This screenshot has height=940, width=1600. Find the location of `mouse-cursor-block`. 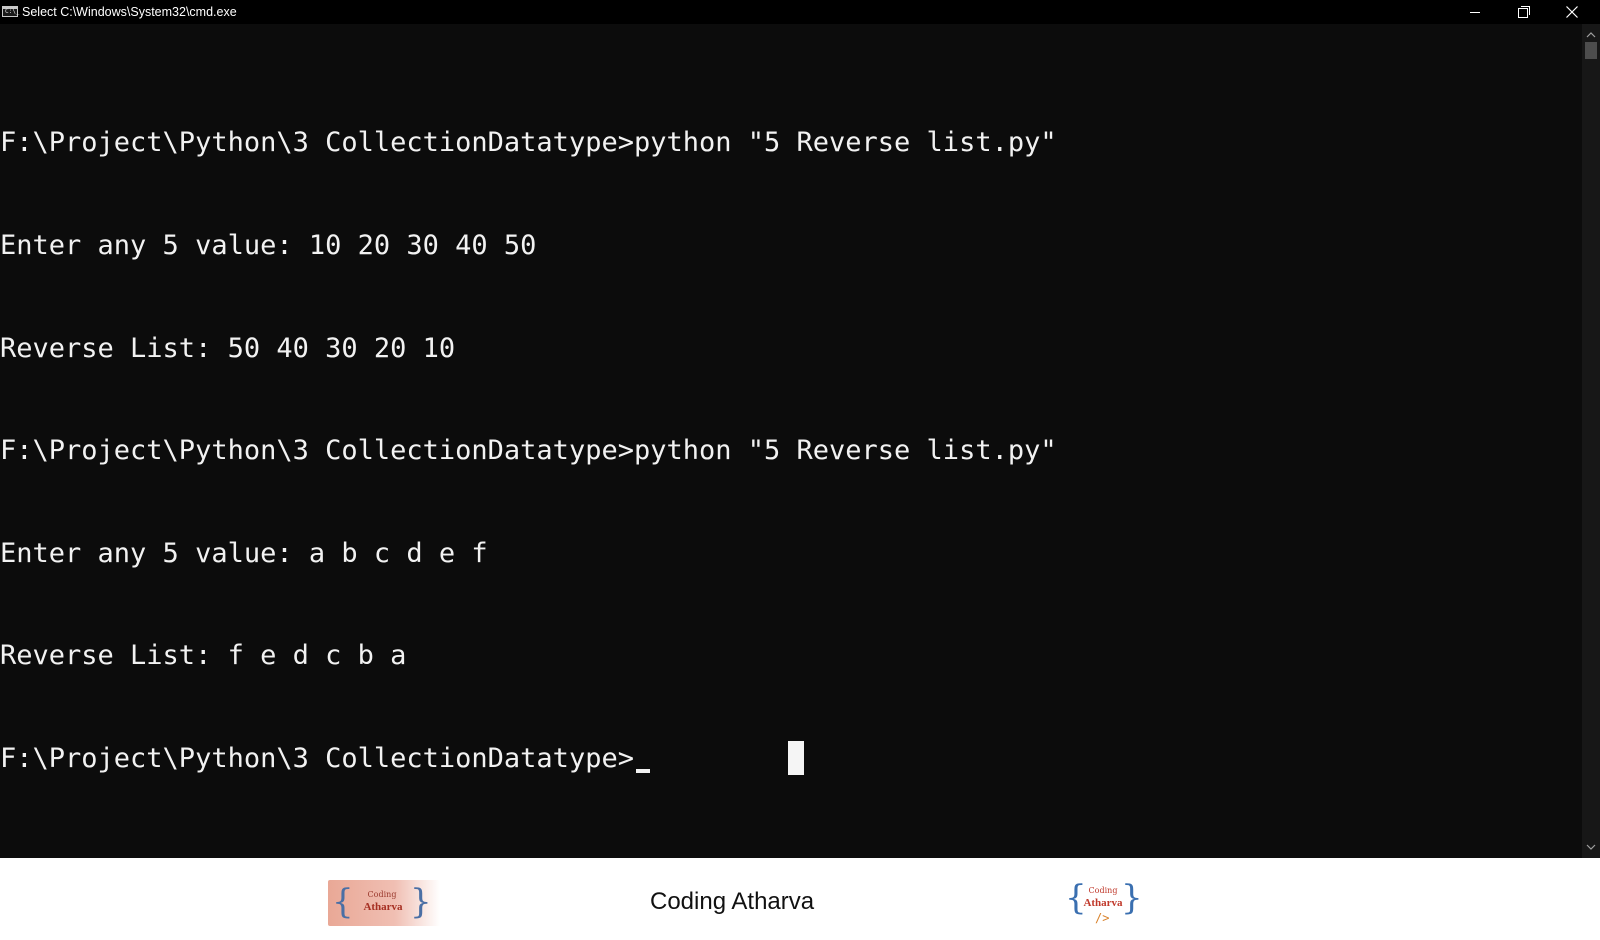

mouse-cursor-block is located at coordinates (796, 758).